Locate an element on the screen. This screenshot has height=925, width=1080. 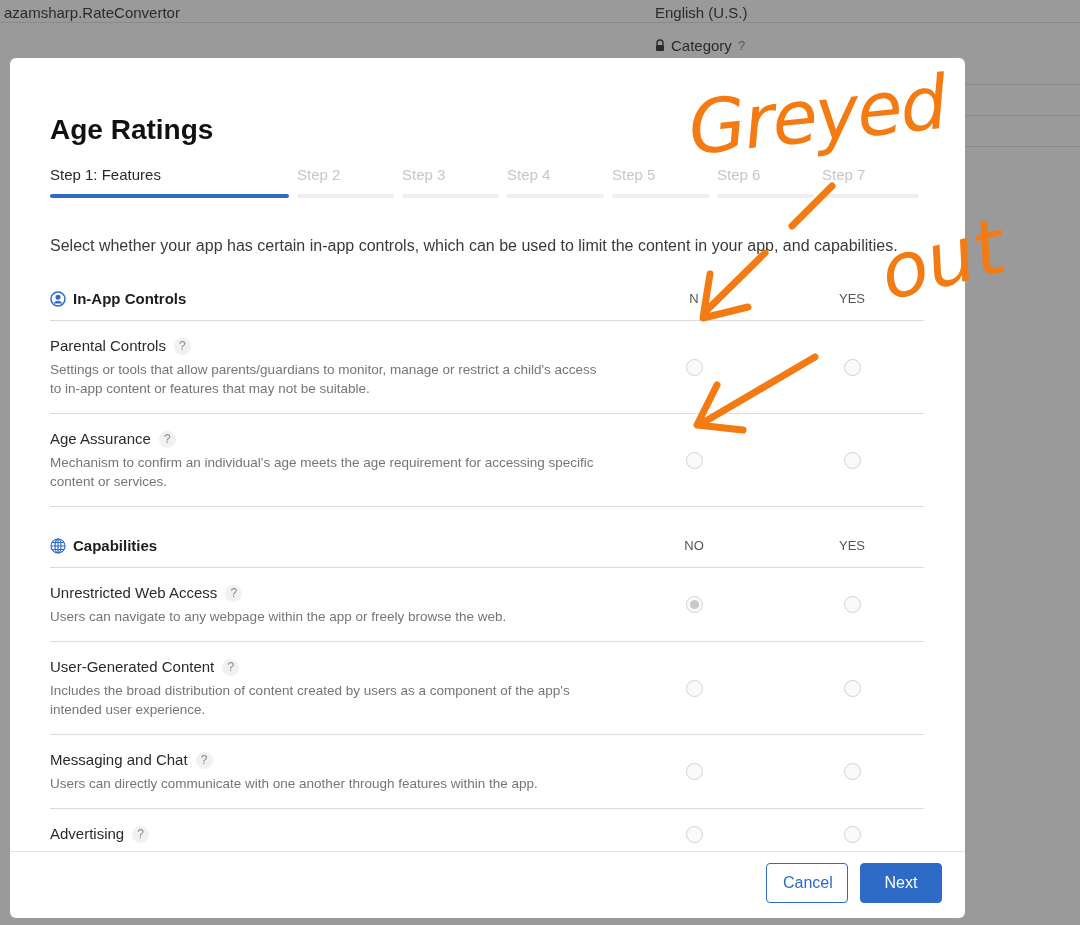
step-tab: Step 7 is located at coordinates (870, 182).